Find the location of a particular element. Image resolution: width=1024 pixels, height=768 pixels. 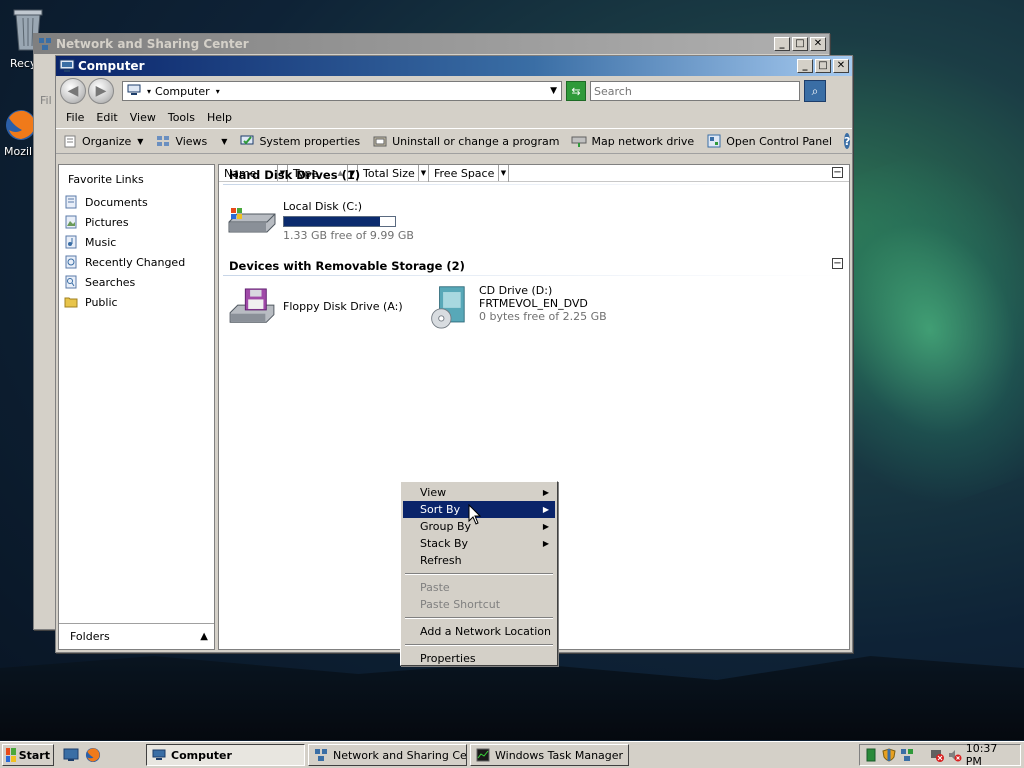

drive-floppy-a: Floppy Disk Drive (A:) is located at coordinates (315, 308).